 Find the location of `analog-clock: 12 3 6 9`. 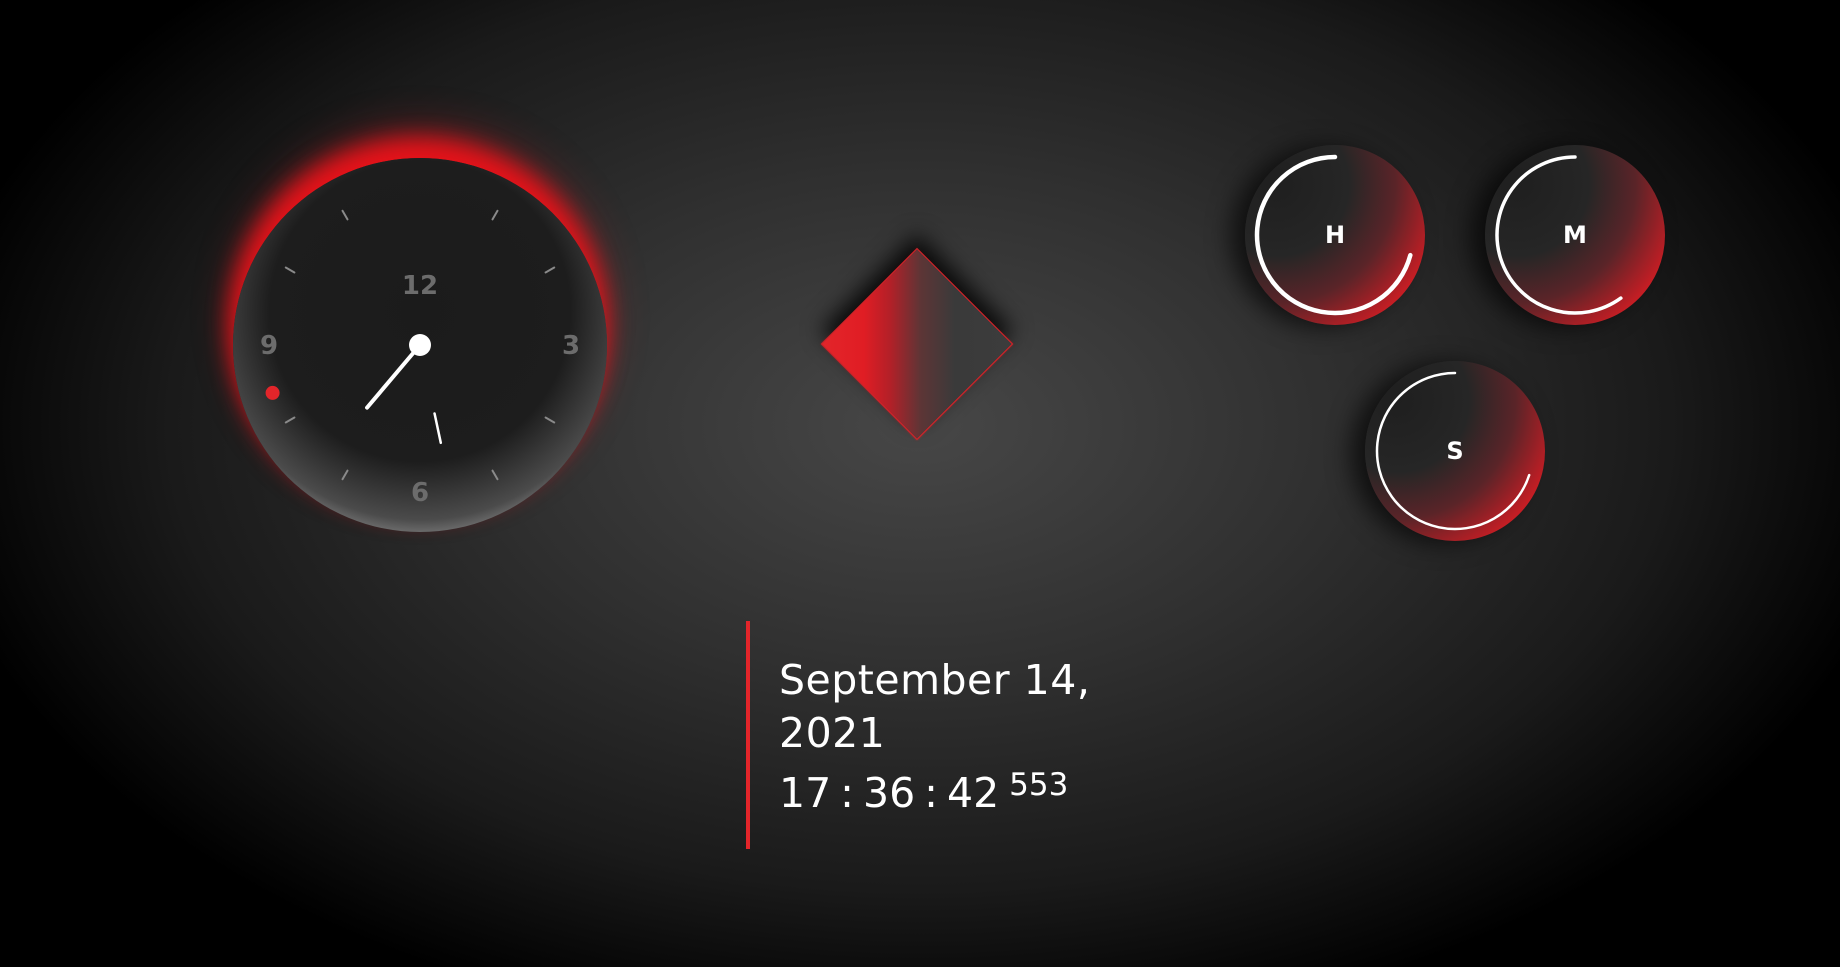

analog-clock: 12 3 6 9 is located at coordinates (420, 345).